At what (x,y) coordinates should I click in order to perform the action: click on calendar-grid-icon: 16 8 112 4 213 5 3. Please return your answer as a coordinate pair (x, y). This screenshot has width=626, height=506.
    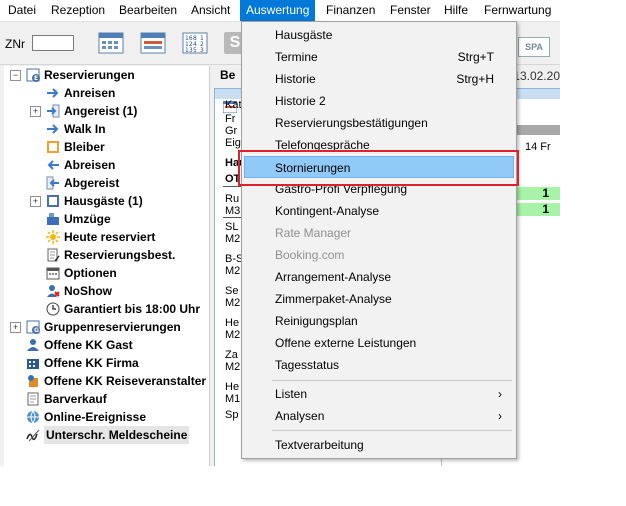
    Looking at the image, I should click on (195, 43).